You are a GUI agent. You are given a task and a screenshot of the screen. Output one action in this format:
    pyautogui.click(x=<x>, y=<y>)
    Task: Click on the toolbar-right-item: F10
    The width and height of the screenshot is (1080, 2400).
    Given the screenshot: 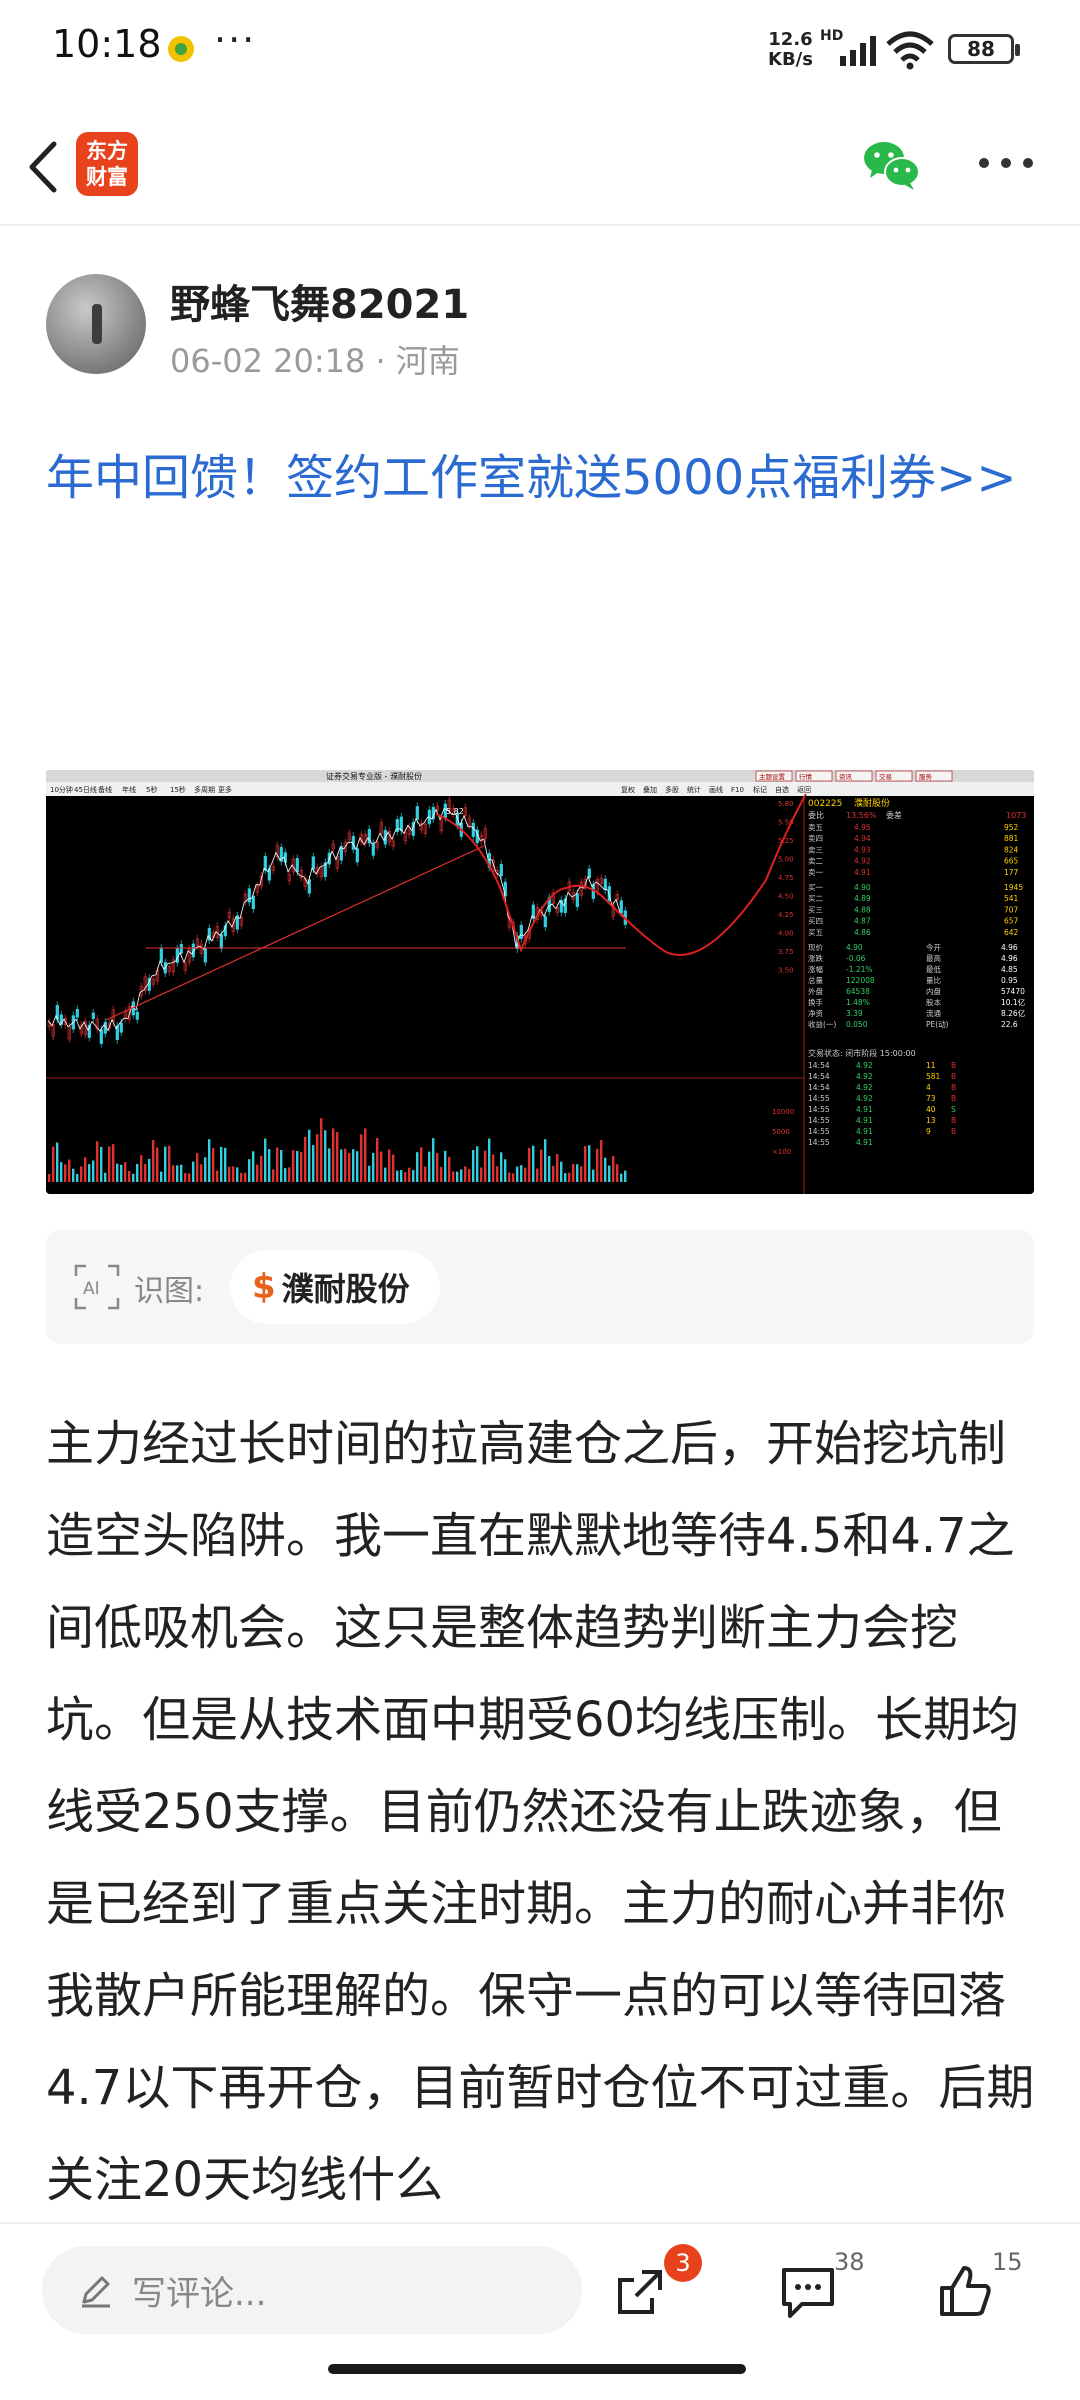 What is the action you would take?
    pyautogui.click(x=737, y=790)
    